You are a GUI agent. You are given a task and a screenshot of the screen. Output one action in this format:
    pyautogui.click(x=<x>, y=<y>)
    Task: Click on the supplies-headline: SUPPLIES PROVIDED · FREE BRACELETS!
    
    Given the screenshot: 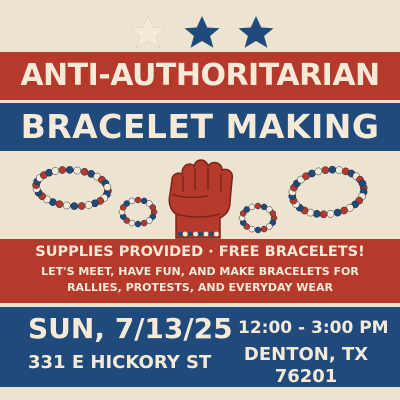 What is the action you would take?
    pyautogui.click(x=200, y=252)
    